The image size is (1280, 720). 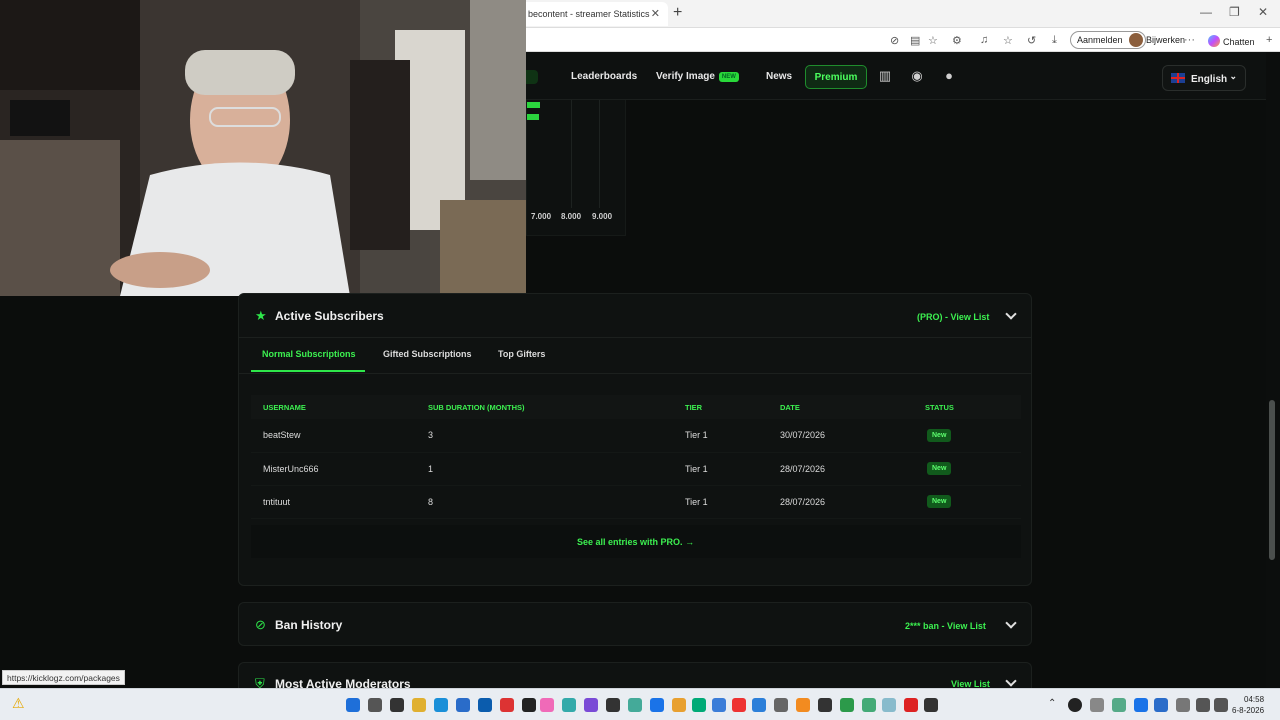 I want to click on media-icon: ♫, so click(x=984, y=40).